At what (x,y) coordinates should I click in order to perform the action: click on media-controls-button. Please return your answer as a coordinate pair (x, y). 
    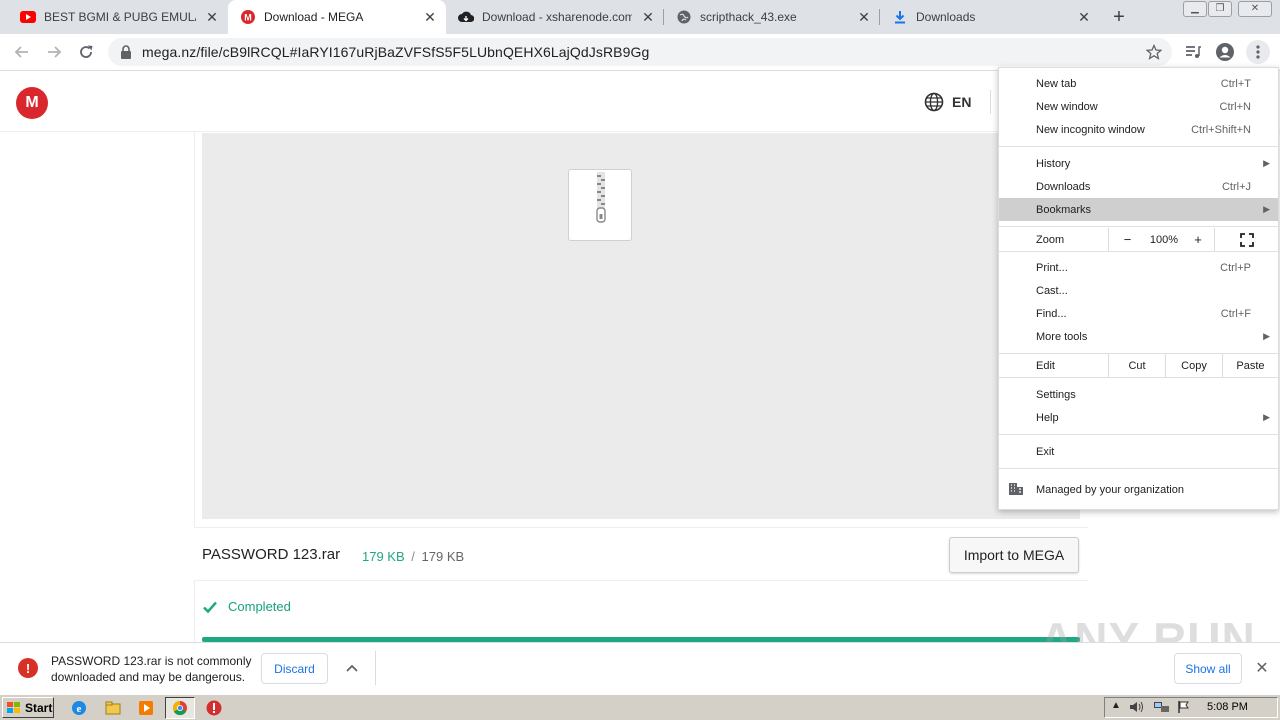
    Looking at the image, I should click on (1193, 52).